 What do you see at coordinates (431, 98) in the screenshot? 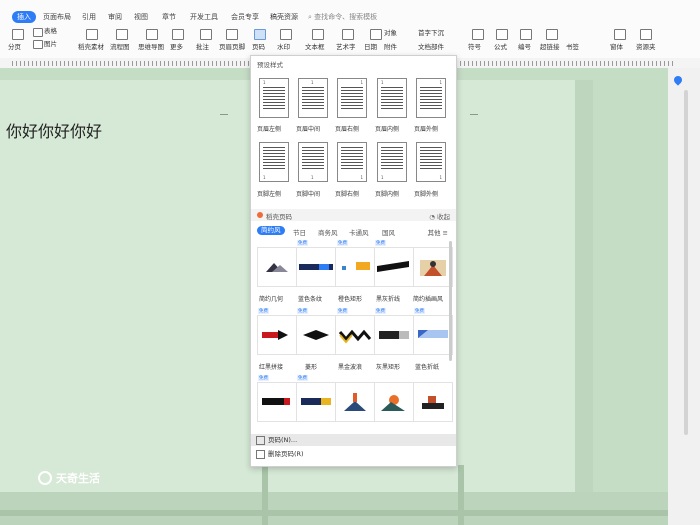
I see `preset-header-outside: 1` at bounding box center [431, 98].